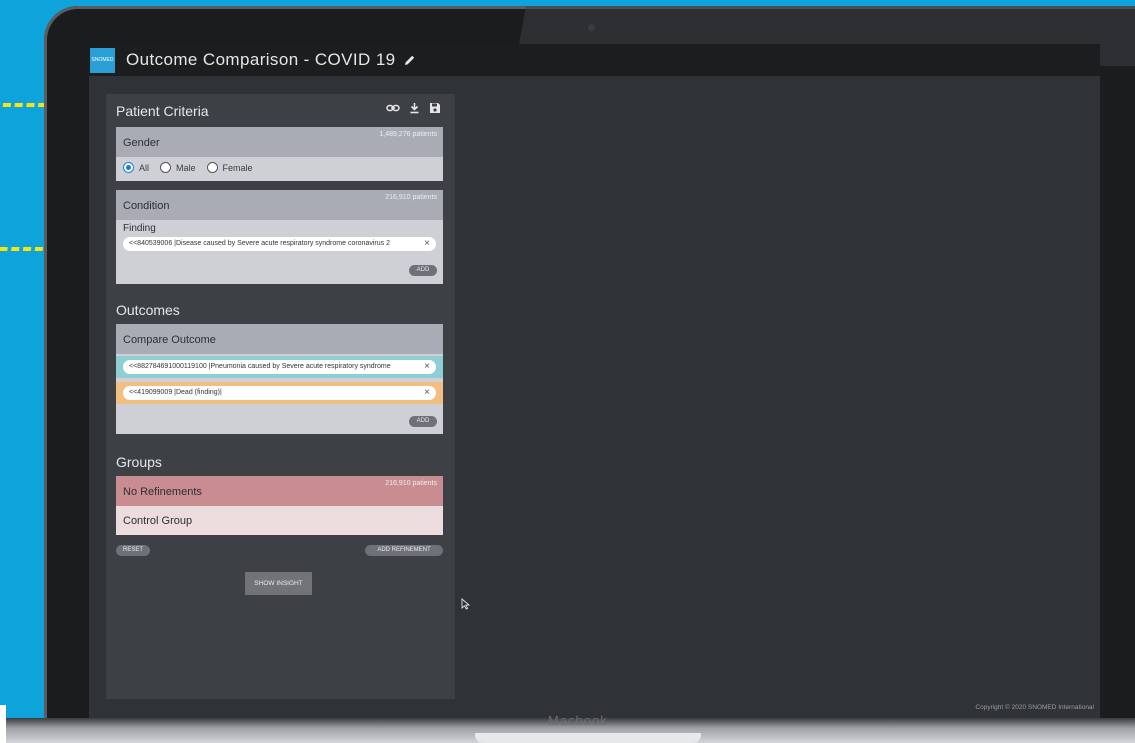 Image resolution: width=1135 pixels, height=743 pixels. What do you see at coordinates (162, 111) in the screenshot?
I see `patient-criteria-title: Patient Criteria` at bounding box center [162, 111].